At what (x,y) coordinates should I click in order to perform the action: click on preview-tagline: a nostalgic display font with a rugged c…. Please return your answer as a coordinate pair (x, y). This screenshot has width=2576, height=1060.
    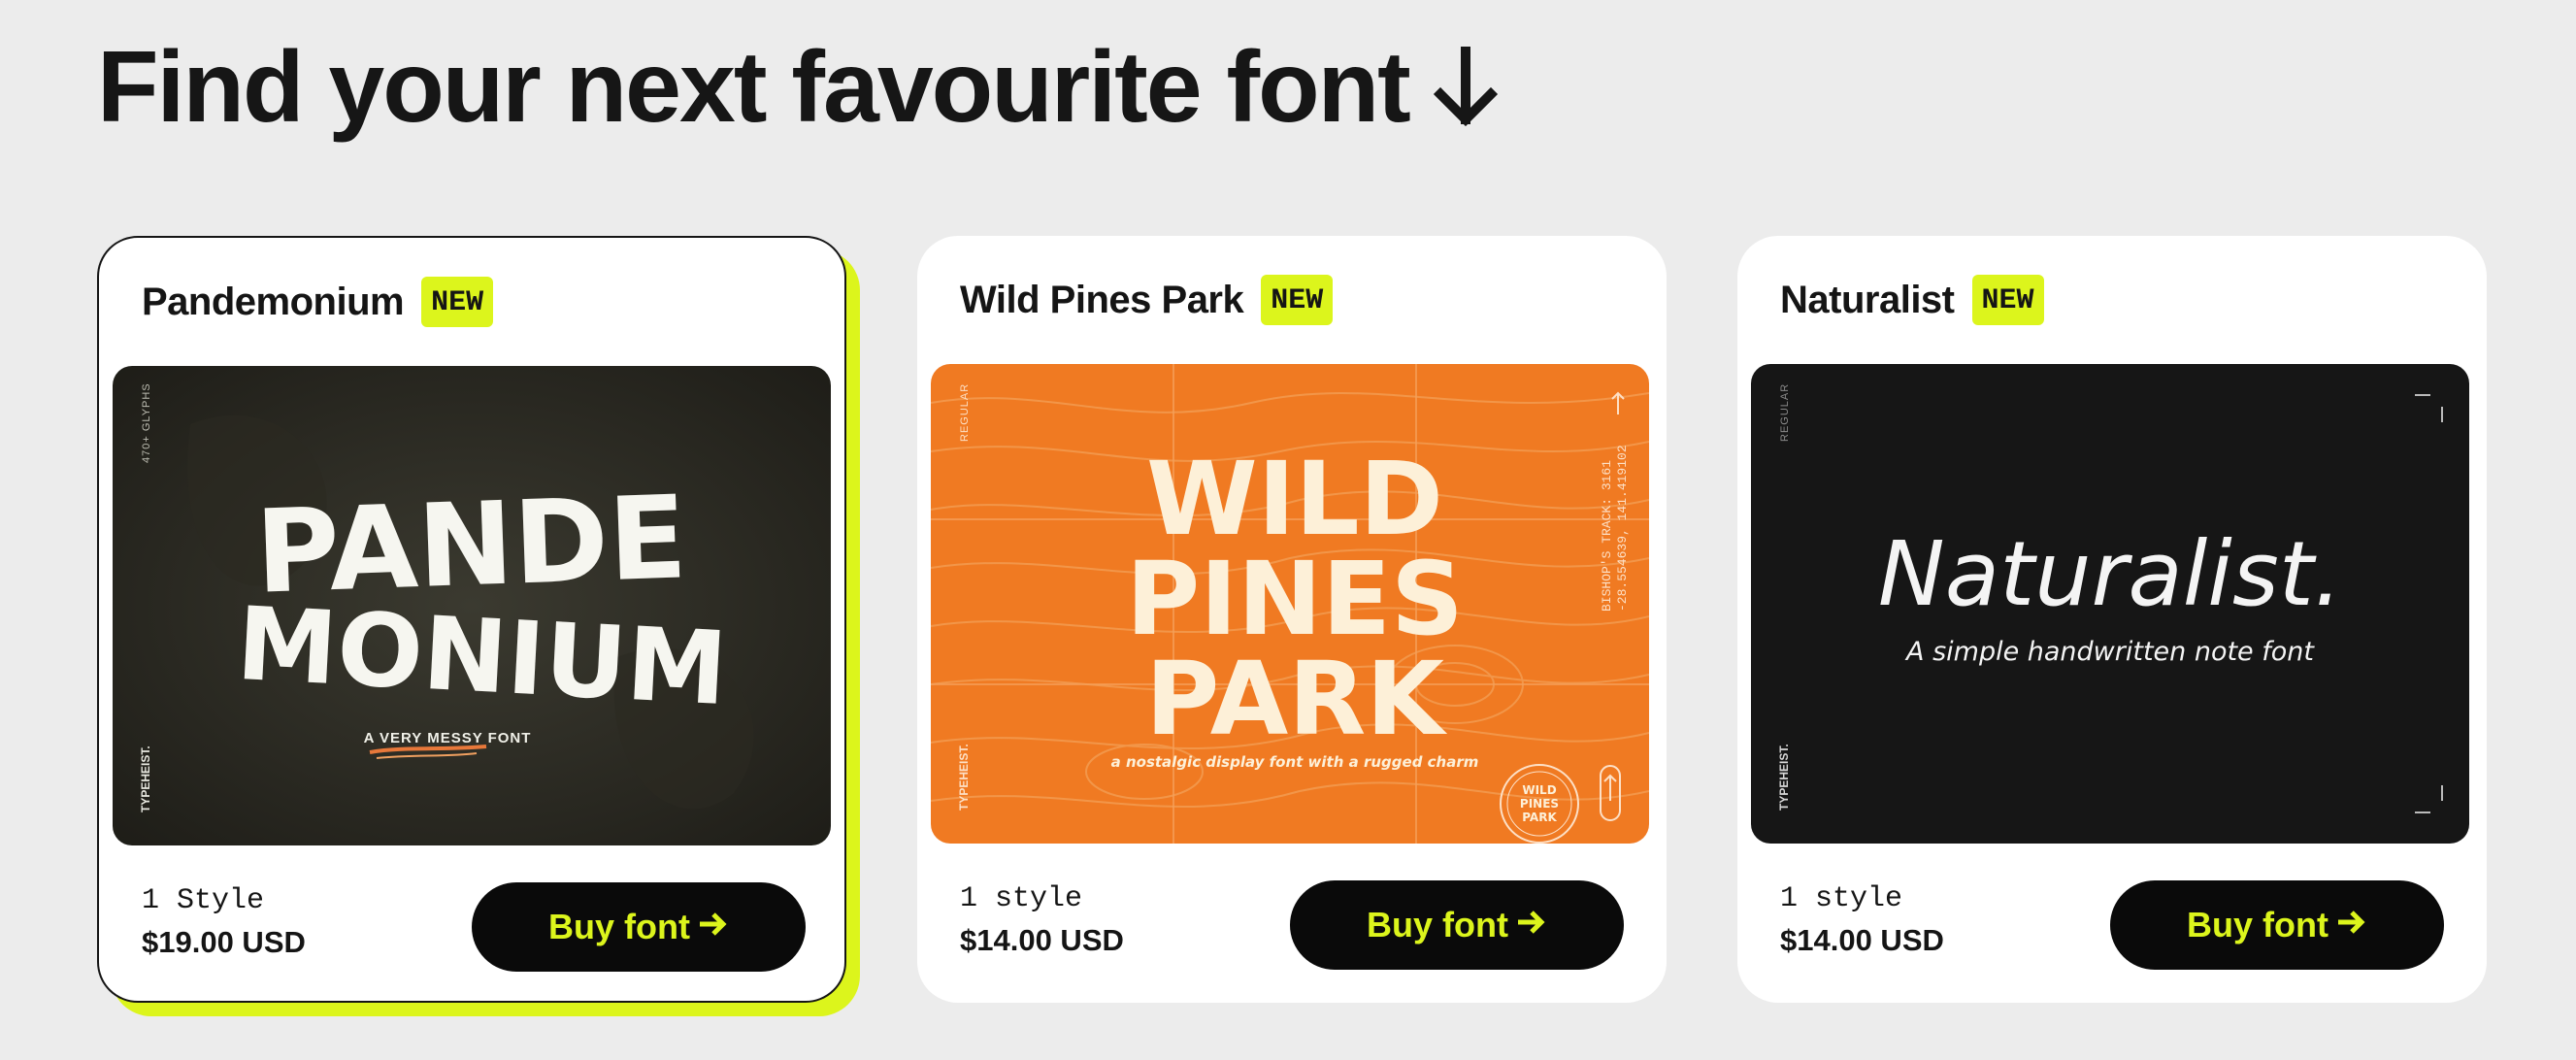
    Looking at the image, I should click on (1295, 762).